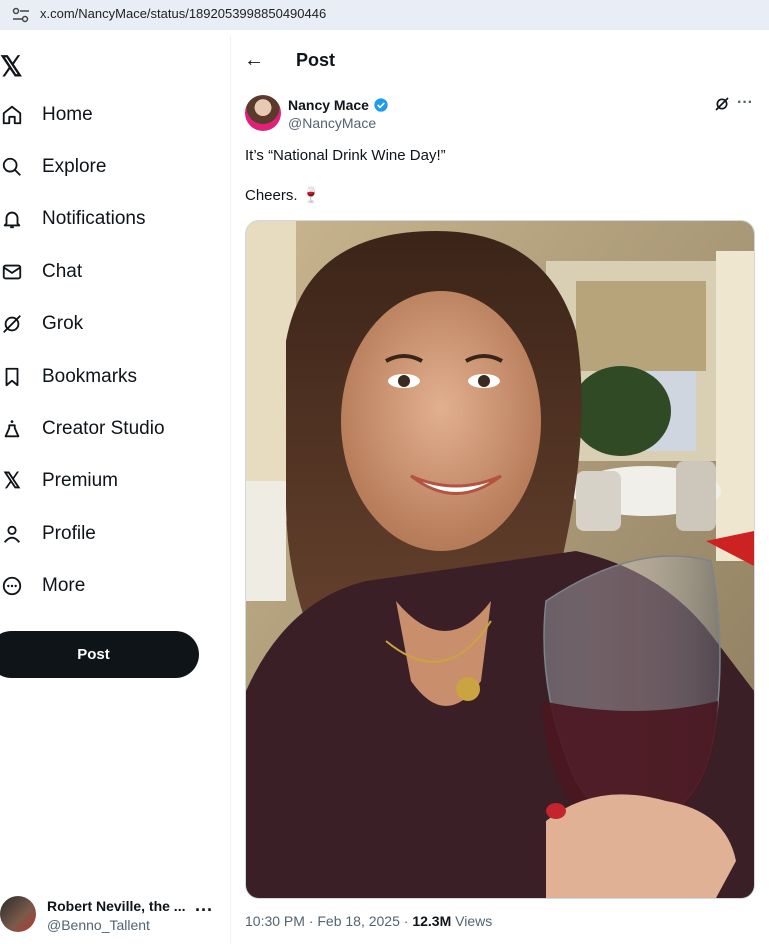 The height and width of the screenshot is (944, 769). What do you see at coordinates (12, 480) in the screenshot?
I see `x-icon: 𝕏` at bounding box center [12, 480].